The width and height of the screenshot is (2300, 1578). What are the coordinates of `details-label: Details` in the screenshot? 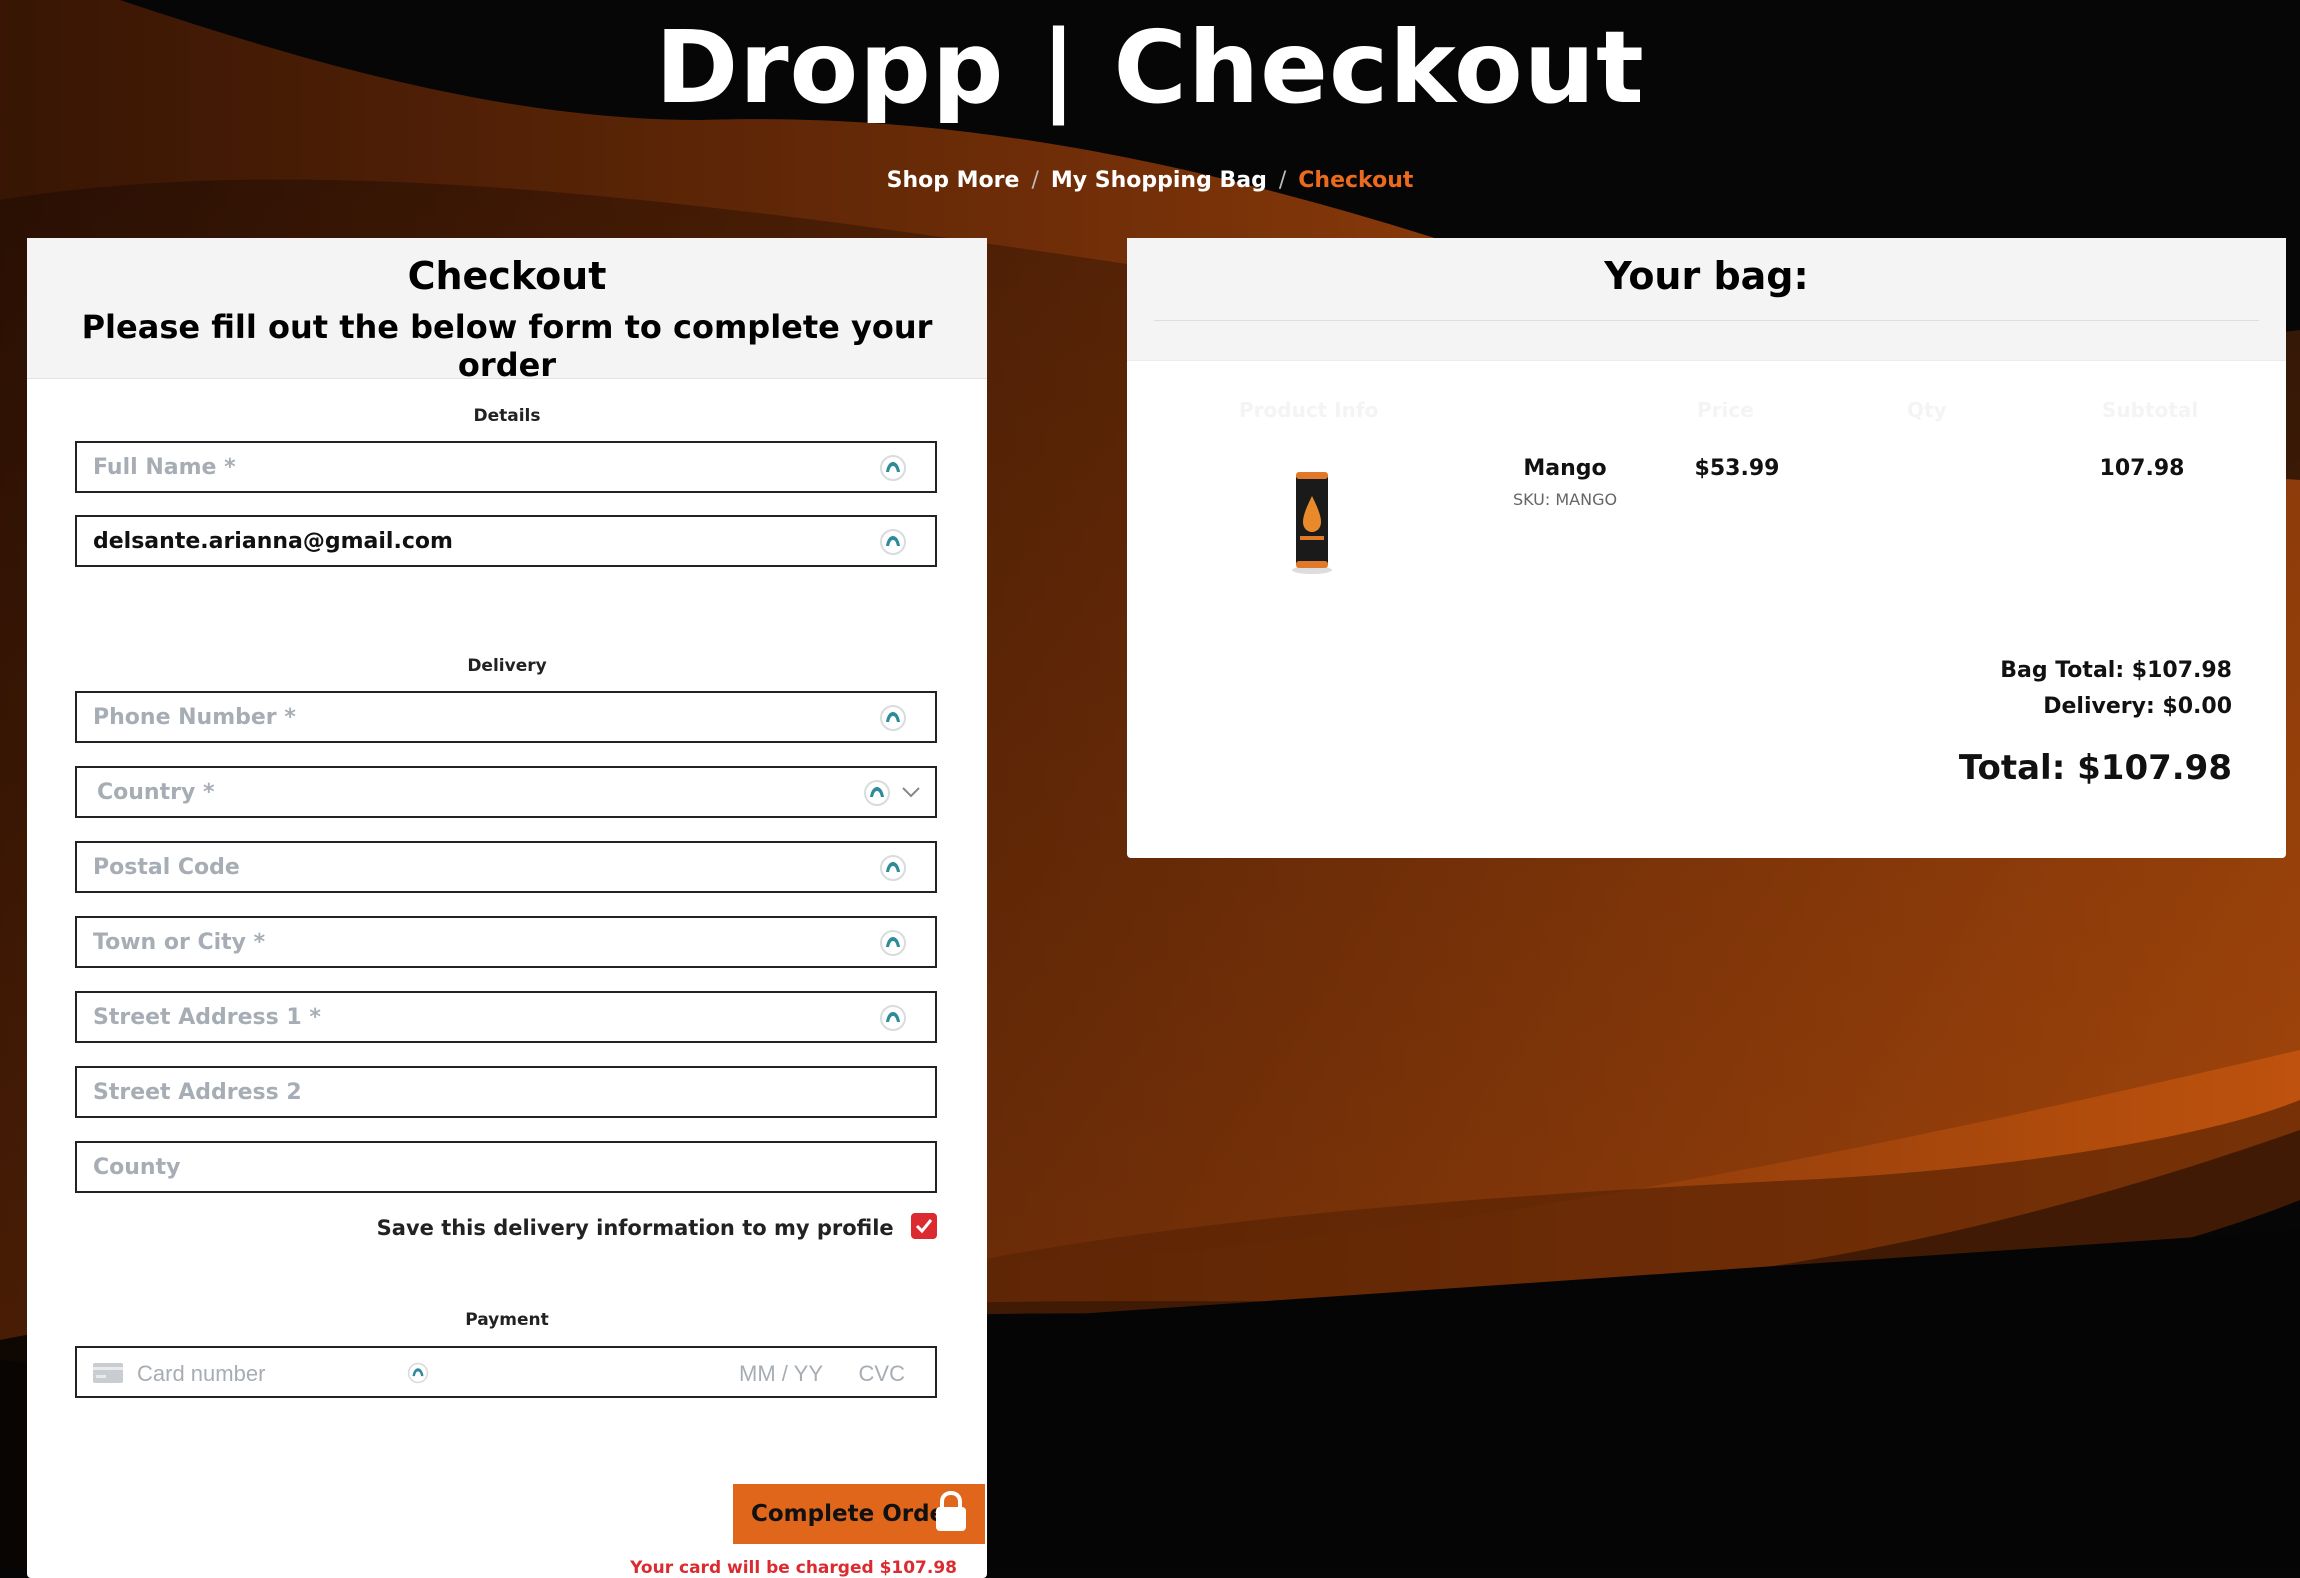 It's located at (507, 416).